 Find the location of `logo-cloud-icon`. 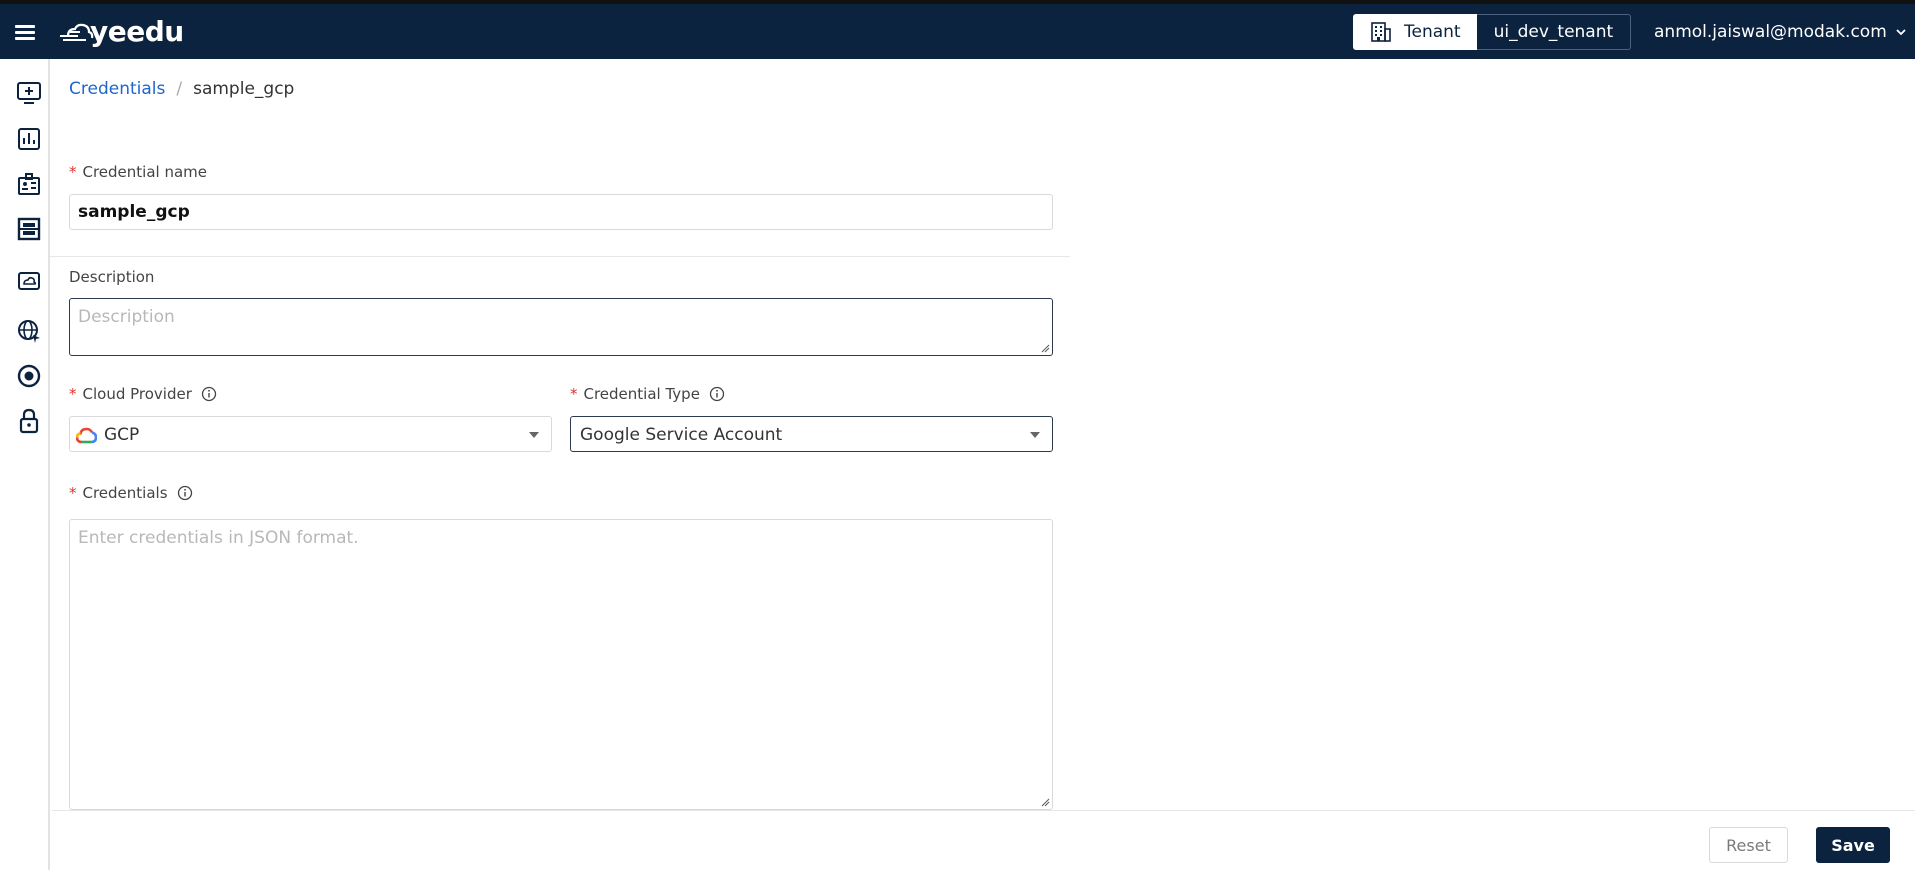

logo-cloud-icon is located at coordinates (77, 32).